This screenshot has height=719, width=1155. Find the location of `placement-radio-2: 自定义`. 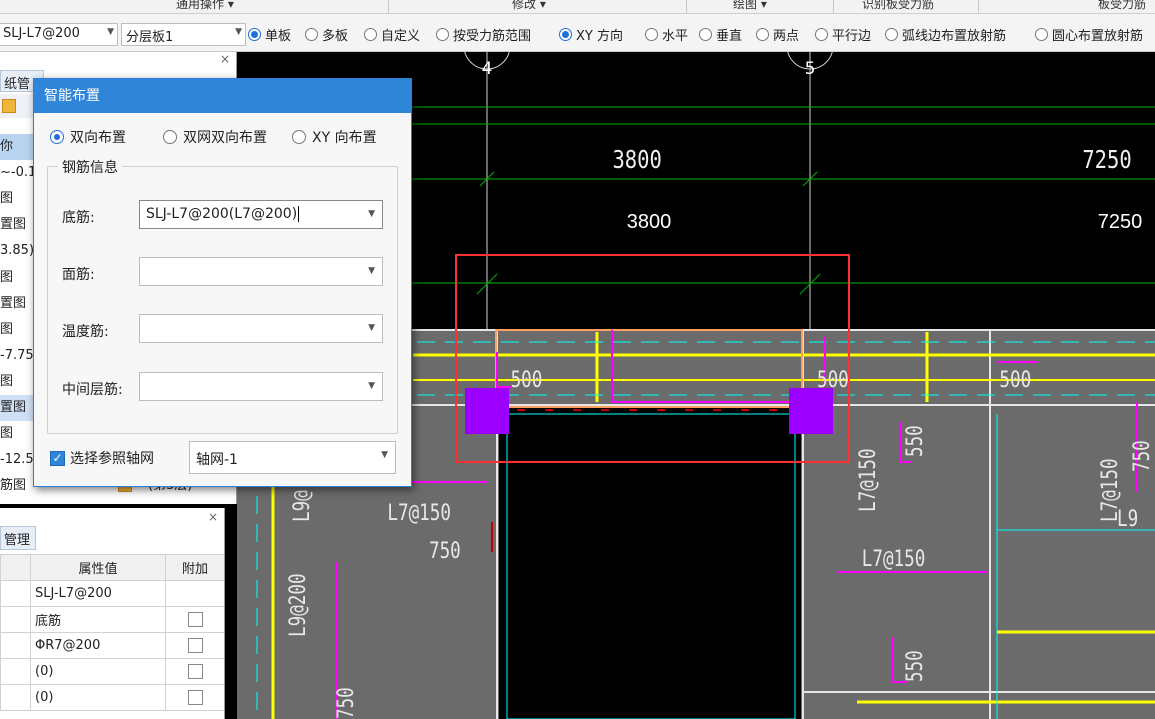

placement-radio-2: 自定义 is located at coordinates (392, 34).